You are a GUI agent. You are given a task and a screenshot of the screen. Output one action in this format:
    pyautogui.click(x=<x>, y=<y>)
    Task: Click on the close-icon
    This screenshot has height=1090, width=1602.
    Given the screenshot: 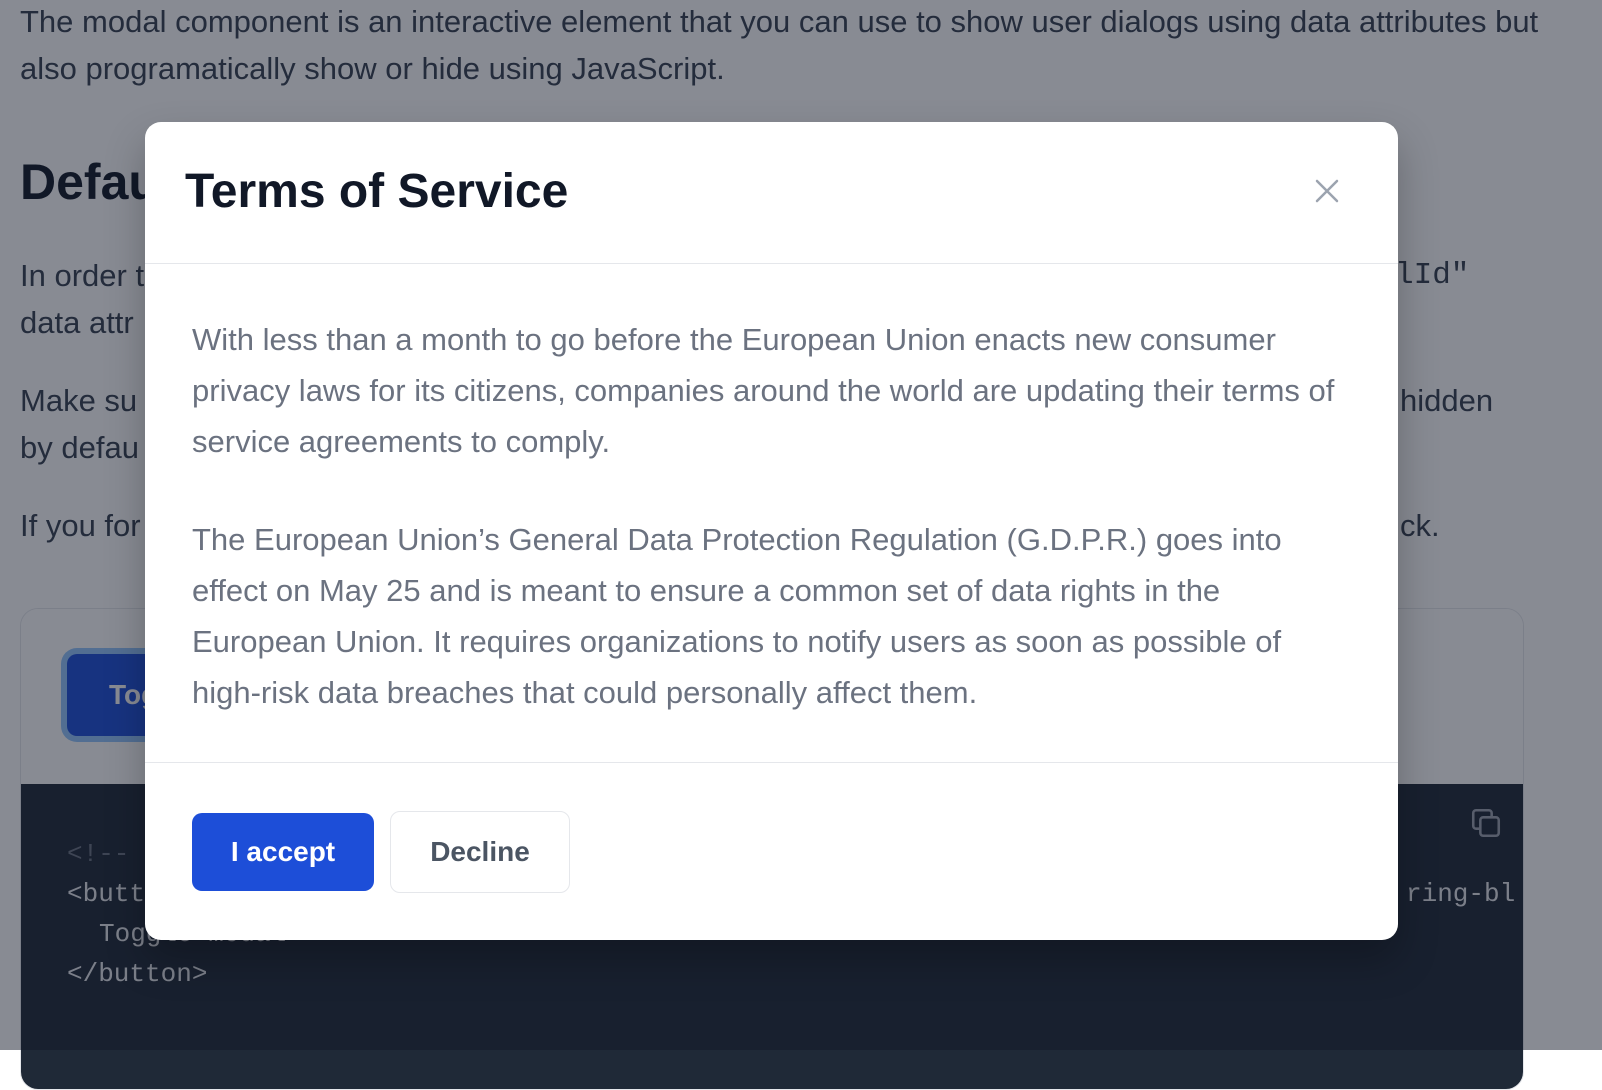 What is the action you would take?
    pyautogui.click(x=1327, y=191)
    